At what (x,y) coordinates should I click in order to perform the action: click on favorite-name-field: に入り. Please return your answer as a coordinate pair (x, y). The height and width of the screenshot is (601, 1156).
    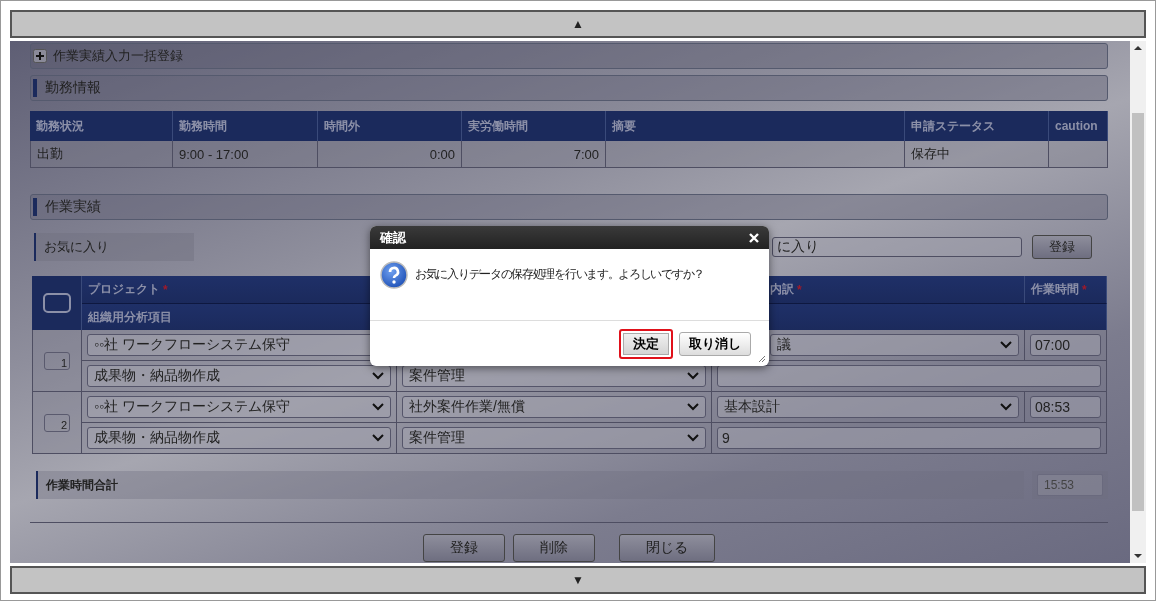
    Looking at the image, I should click on (897, 247).